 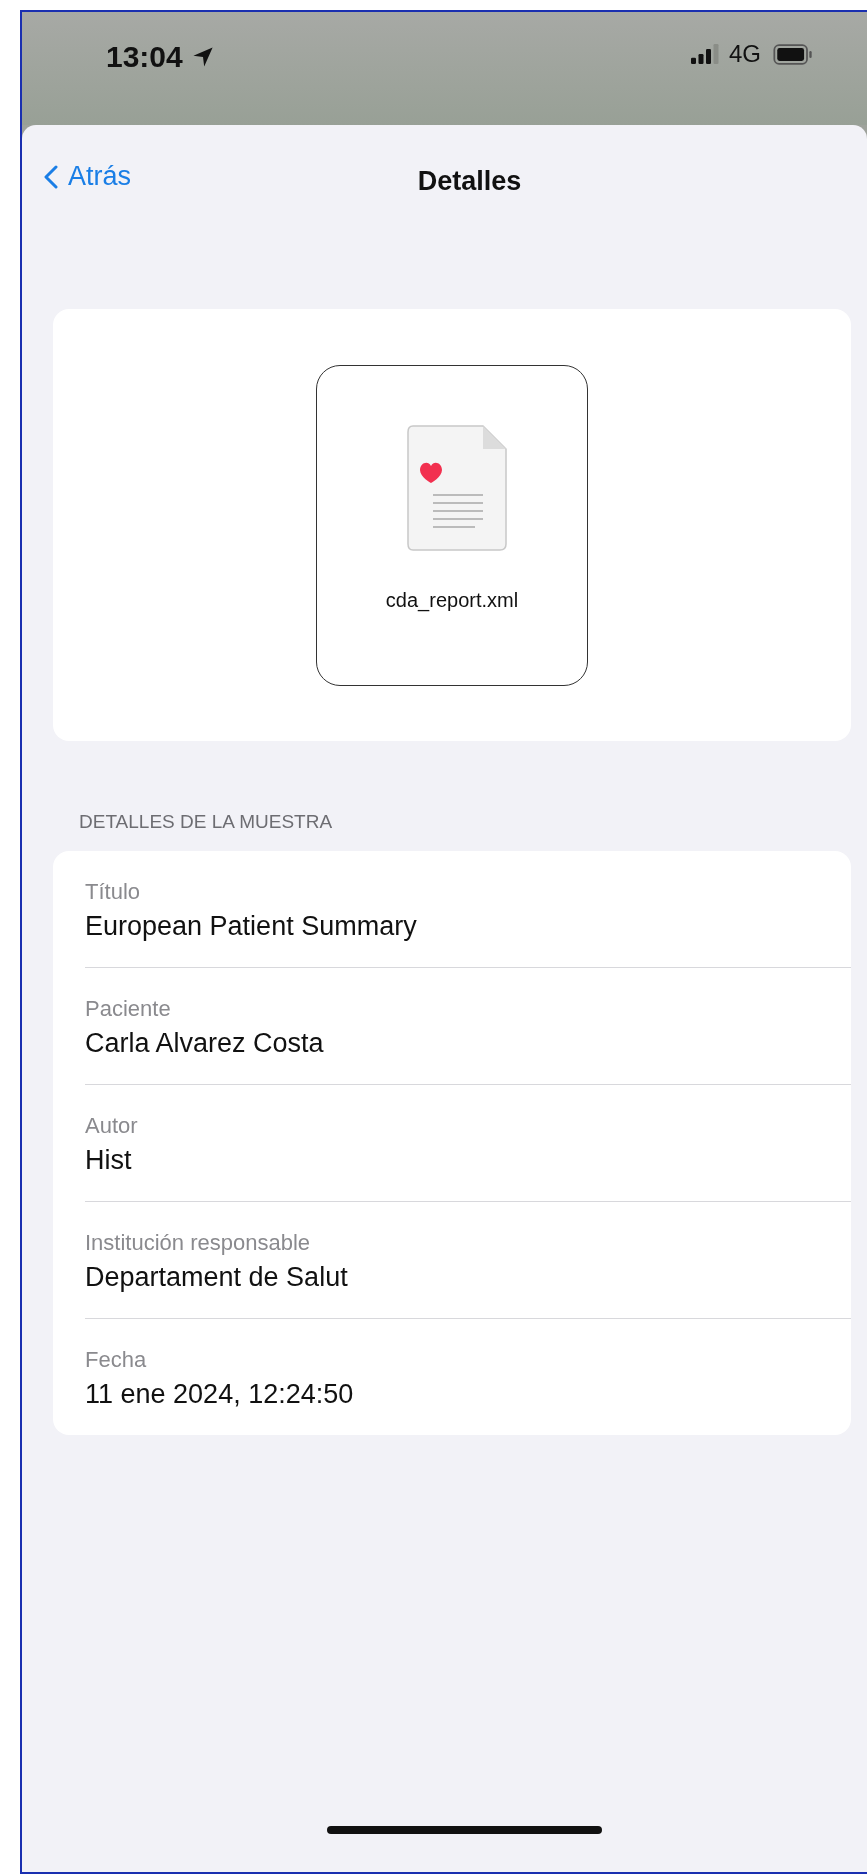 I want to click on battery-icon, so click(x=793, y=54).